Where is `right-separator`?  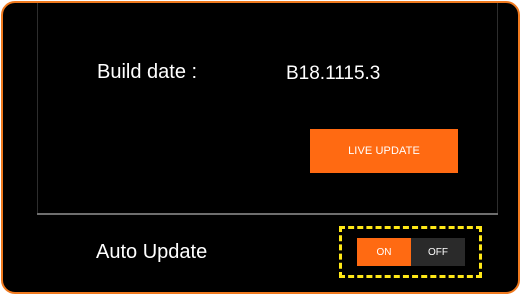 right-separator is located at coordinates (497, 109).